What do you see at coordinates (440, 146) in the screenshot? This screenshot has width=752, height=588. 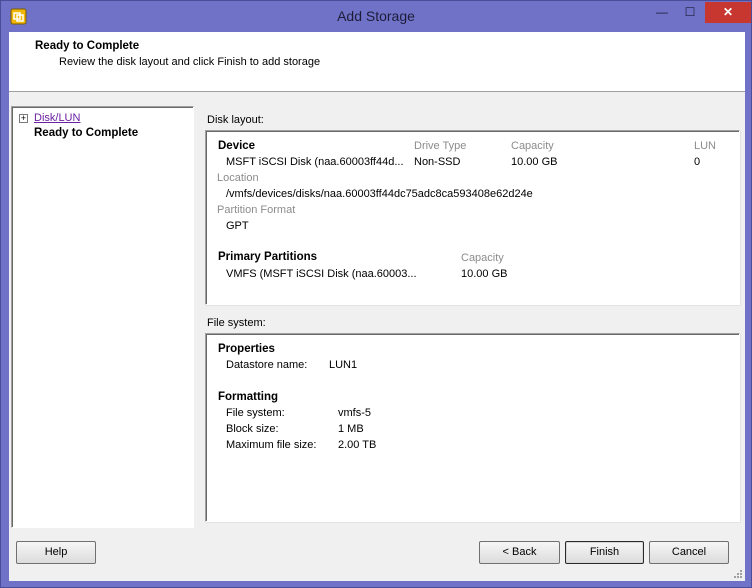 I see `drive-type-header: Drive Type` at bounding box center [440, 146].